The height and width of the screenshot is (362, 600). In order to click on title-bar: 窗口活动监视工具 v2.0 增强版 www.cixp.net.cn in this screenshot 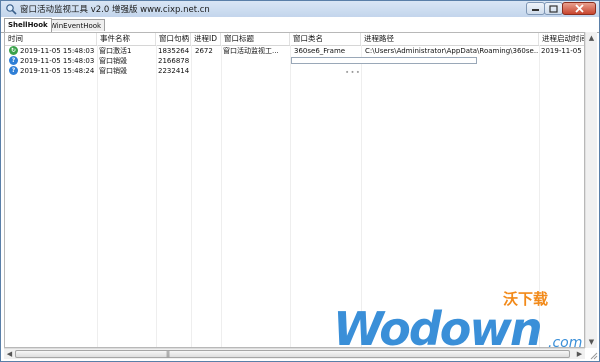, I will do `click(300, 9)`.